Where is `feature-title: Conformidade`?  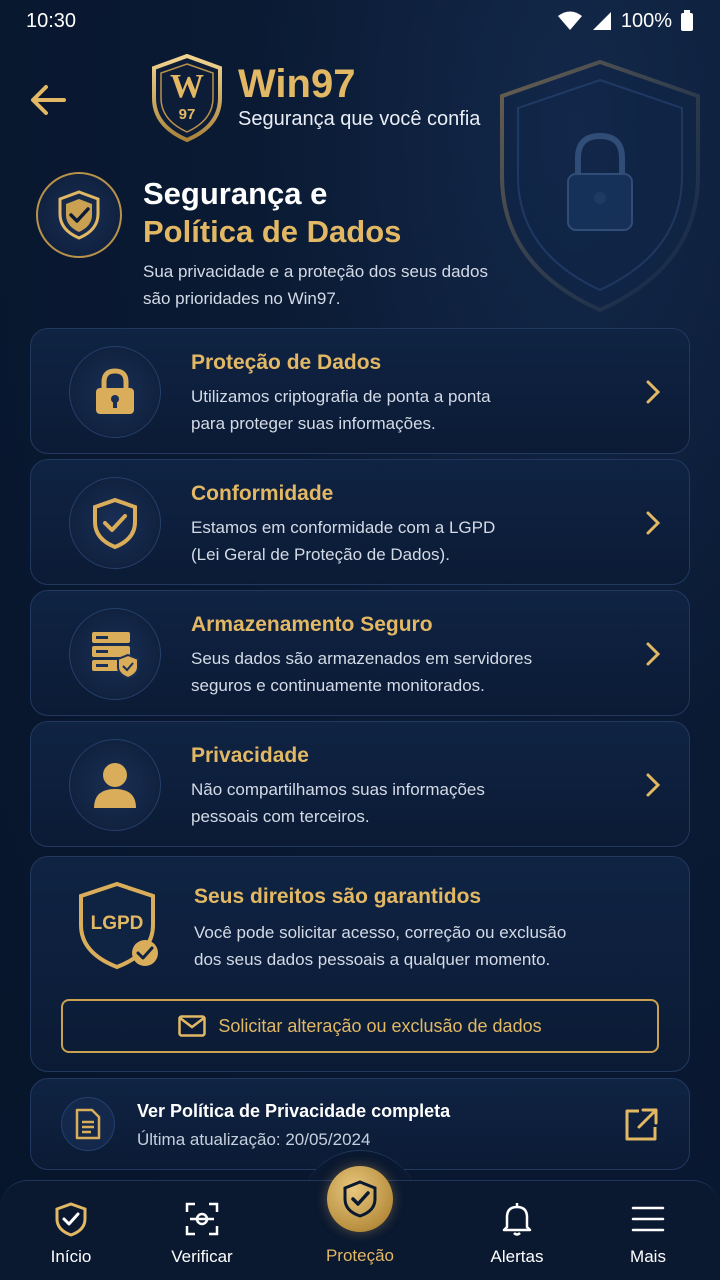
feature-title: Conformidade is located at coordinates (262, 493).